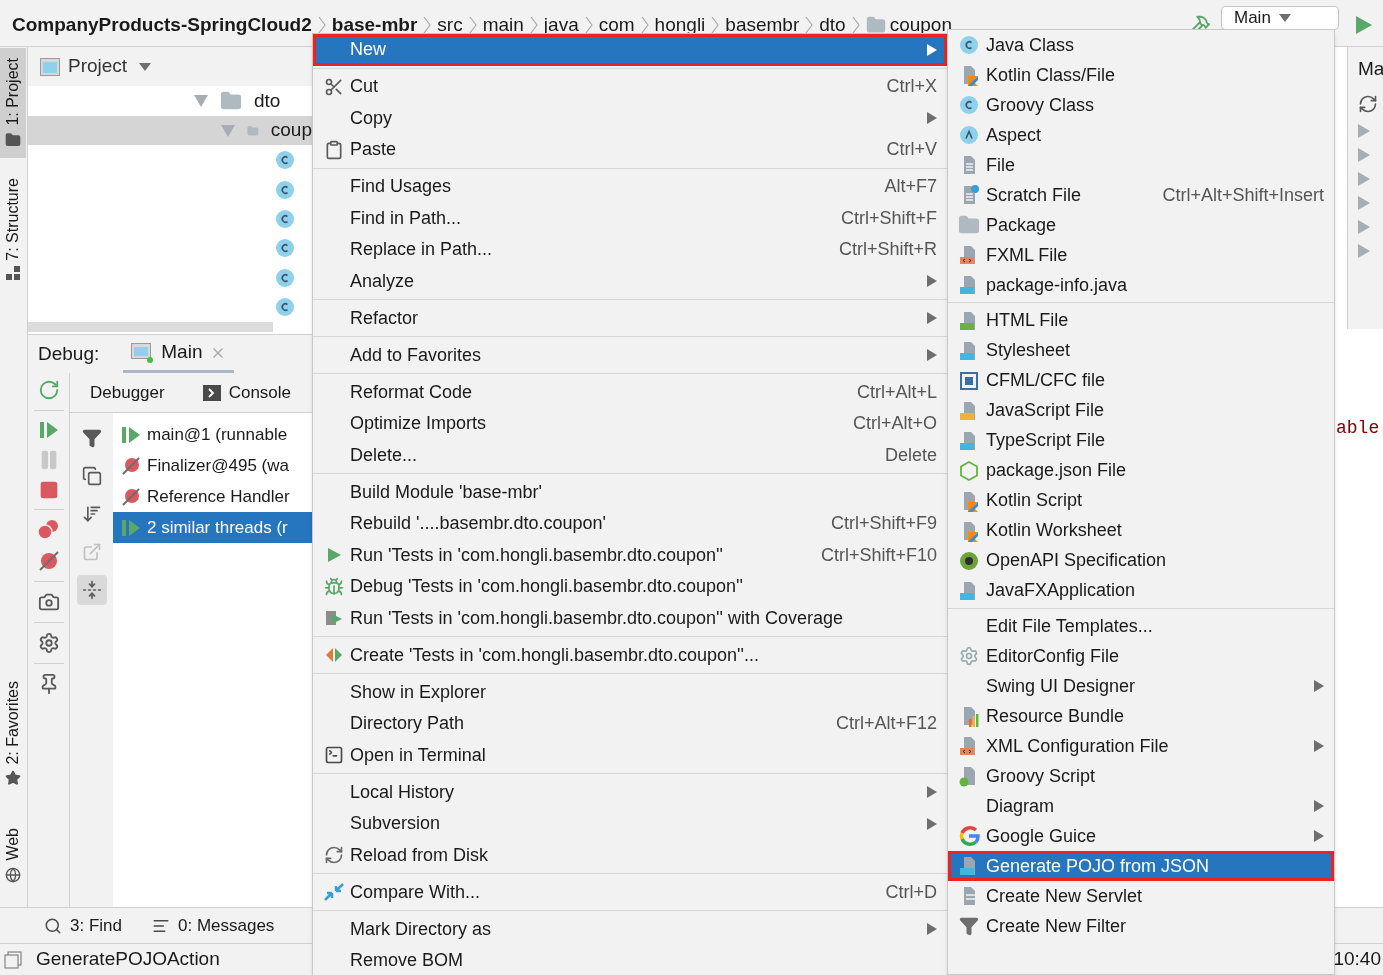  I want to click on debug-subtab: Console, so click(247, 392).